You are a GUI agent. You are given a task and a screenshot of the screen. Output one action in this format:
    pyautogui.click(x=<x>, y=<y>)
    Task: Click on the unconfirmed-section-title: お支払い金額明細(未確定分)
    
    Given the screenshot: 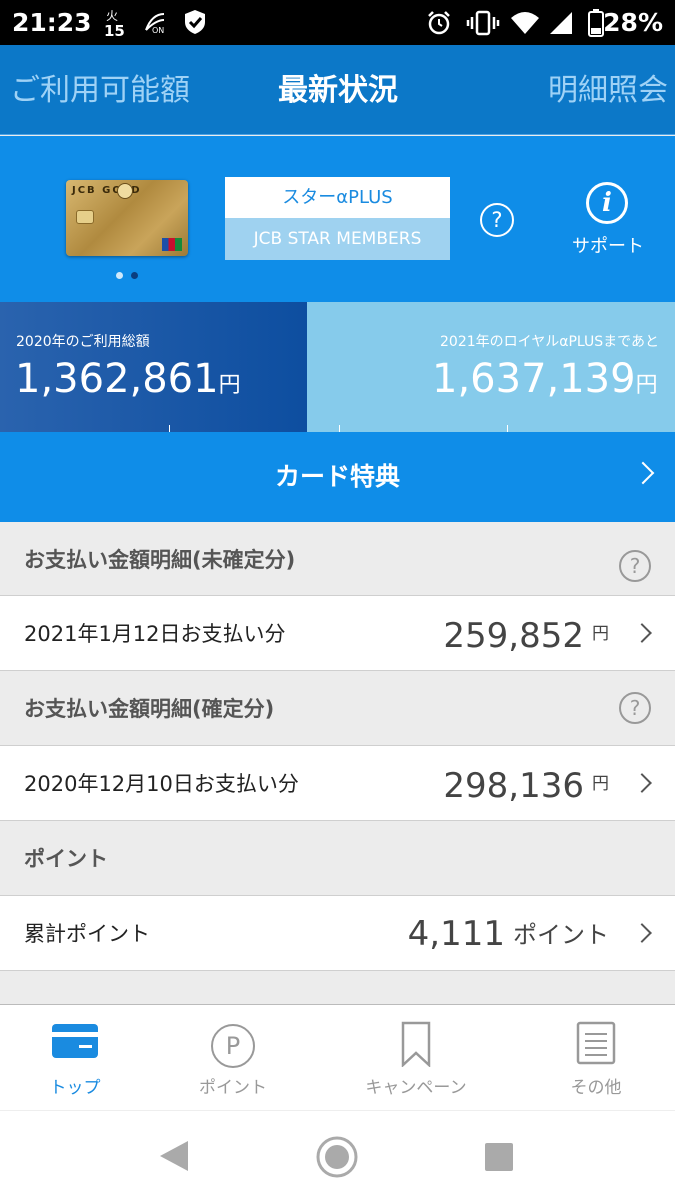 What is the action you would take?
    pyautogui.click(x=160, y=560)
    